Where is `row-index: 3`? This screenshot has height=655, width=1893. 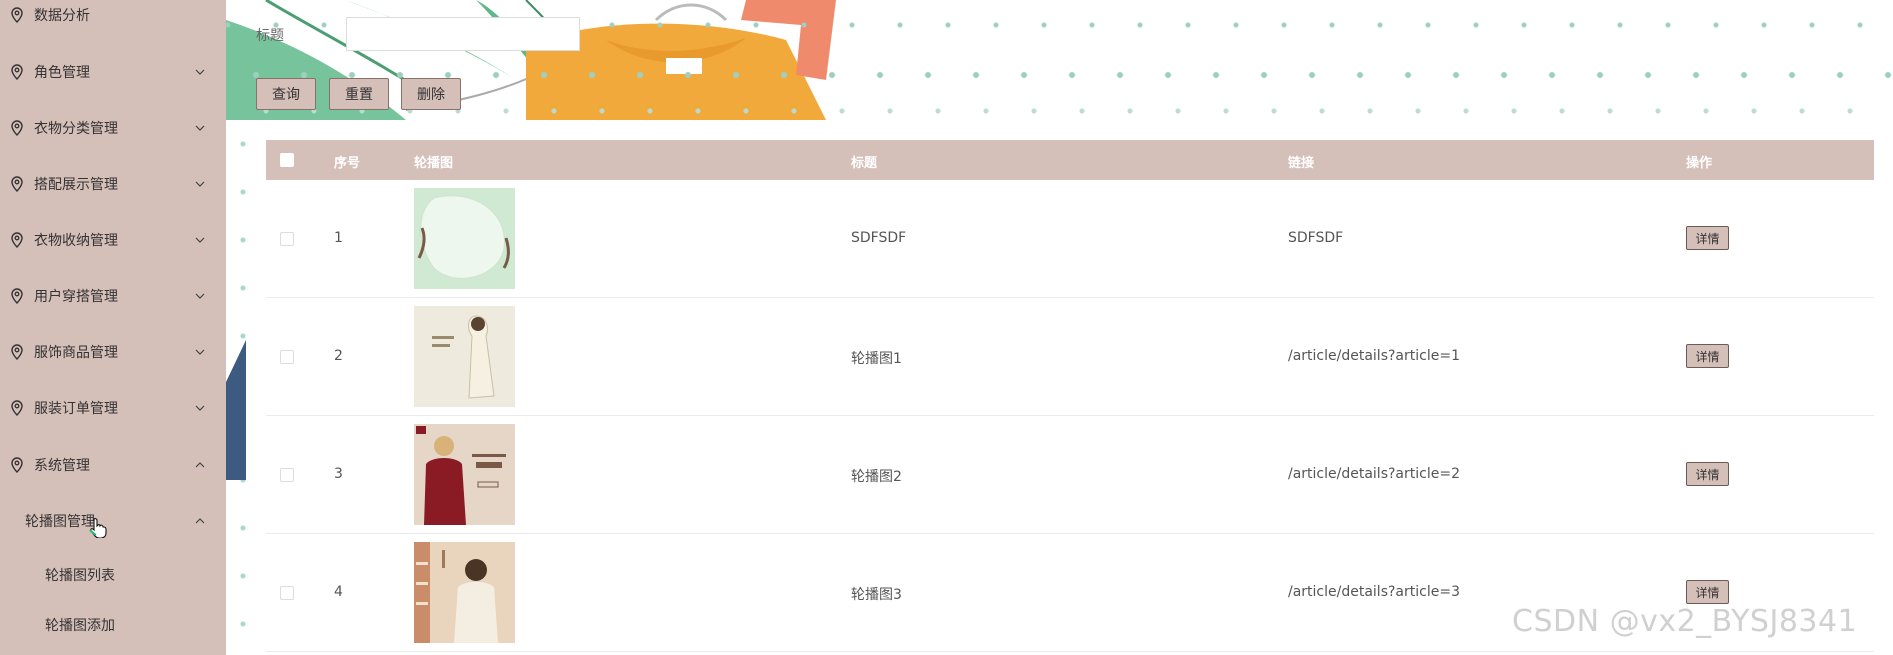 row-index: 3 is located at coordinates (338, 474).